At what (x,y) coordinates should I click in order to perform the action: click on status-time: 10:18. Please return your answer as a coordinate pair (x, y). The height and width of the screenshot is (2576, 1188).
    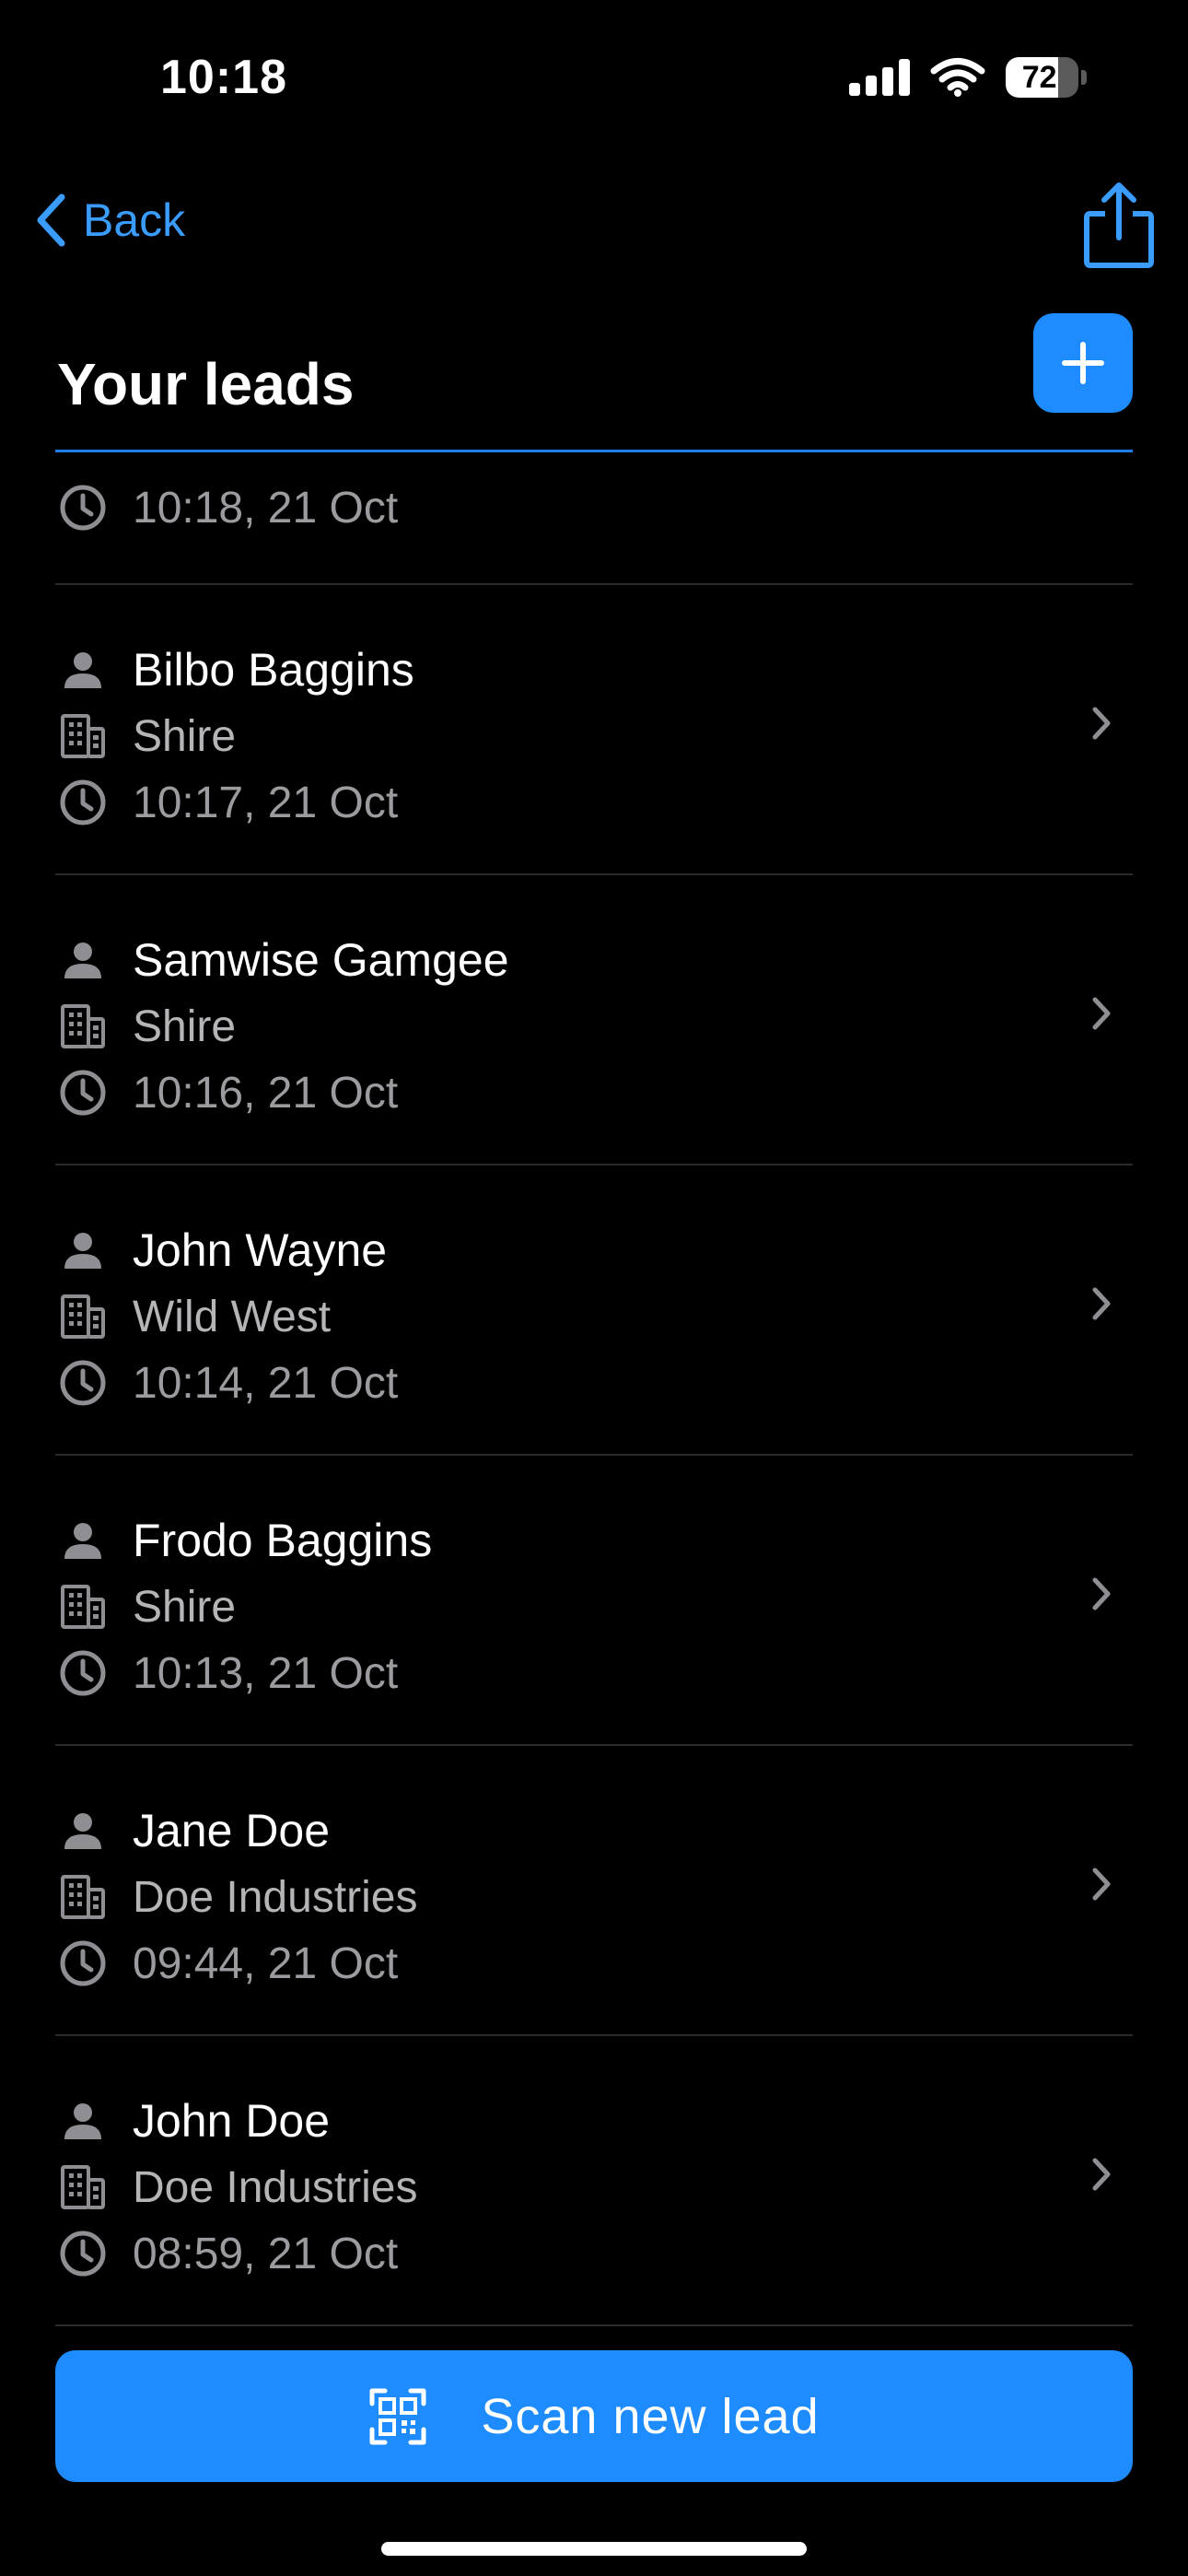
    Looking at the image, I should click on (223, 77).